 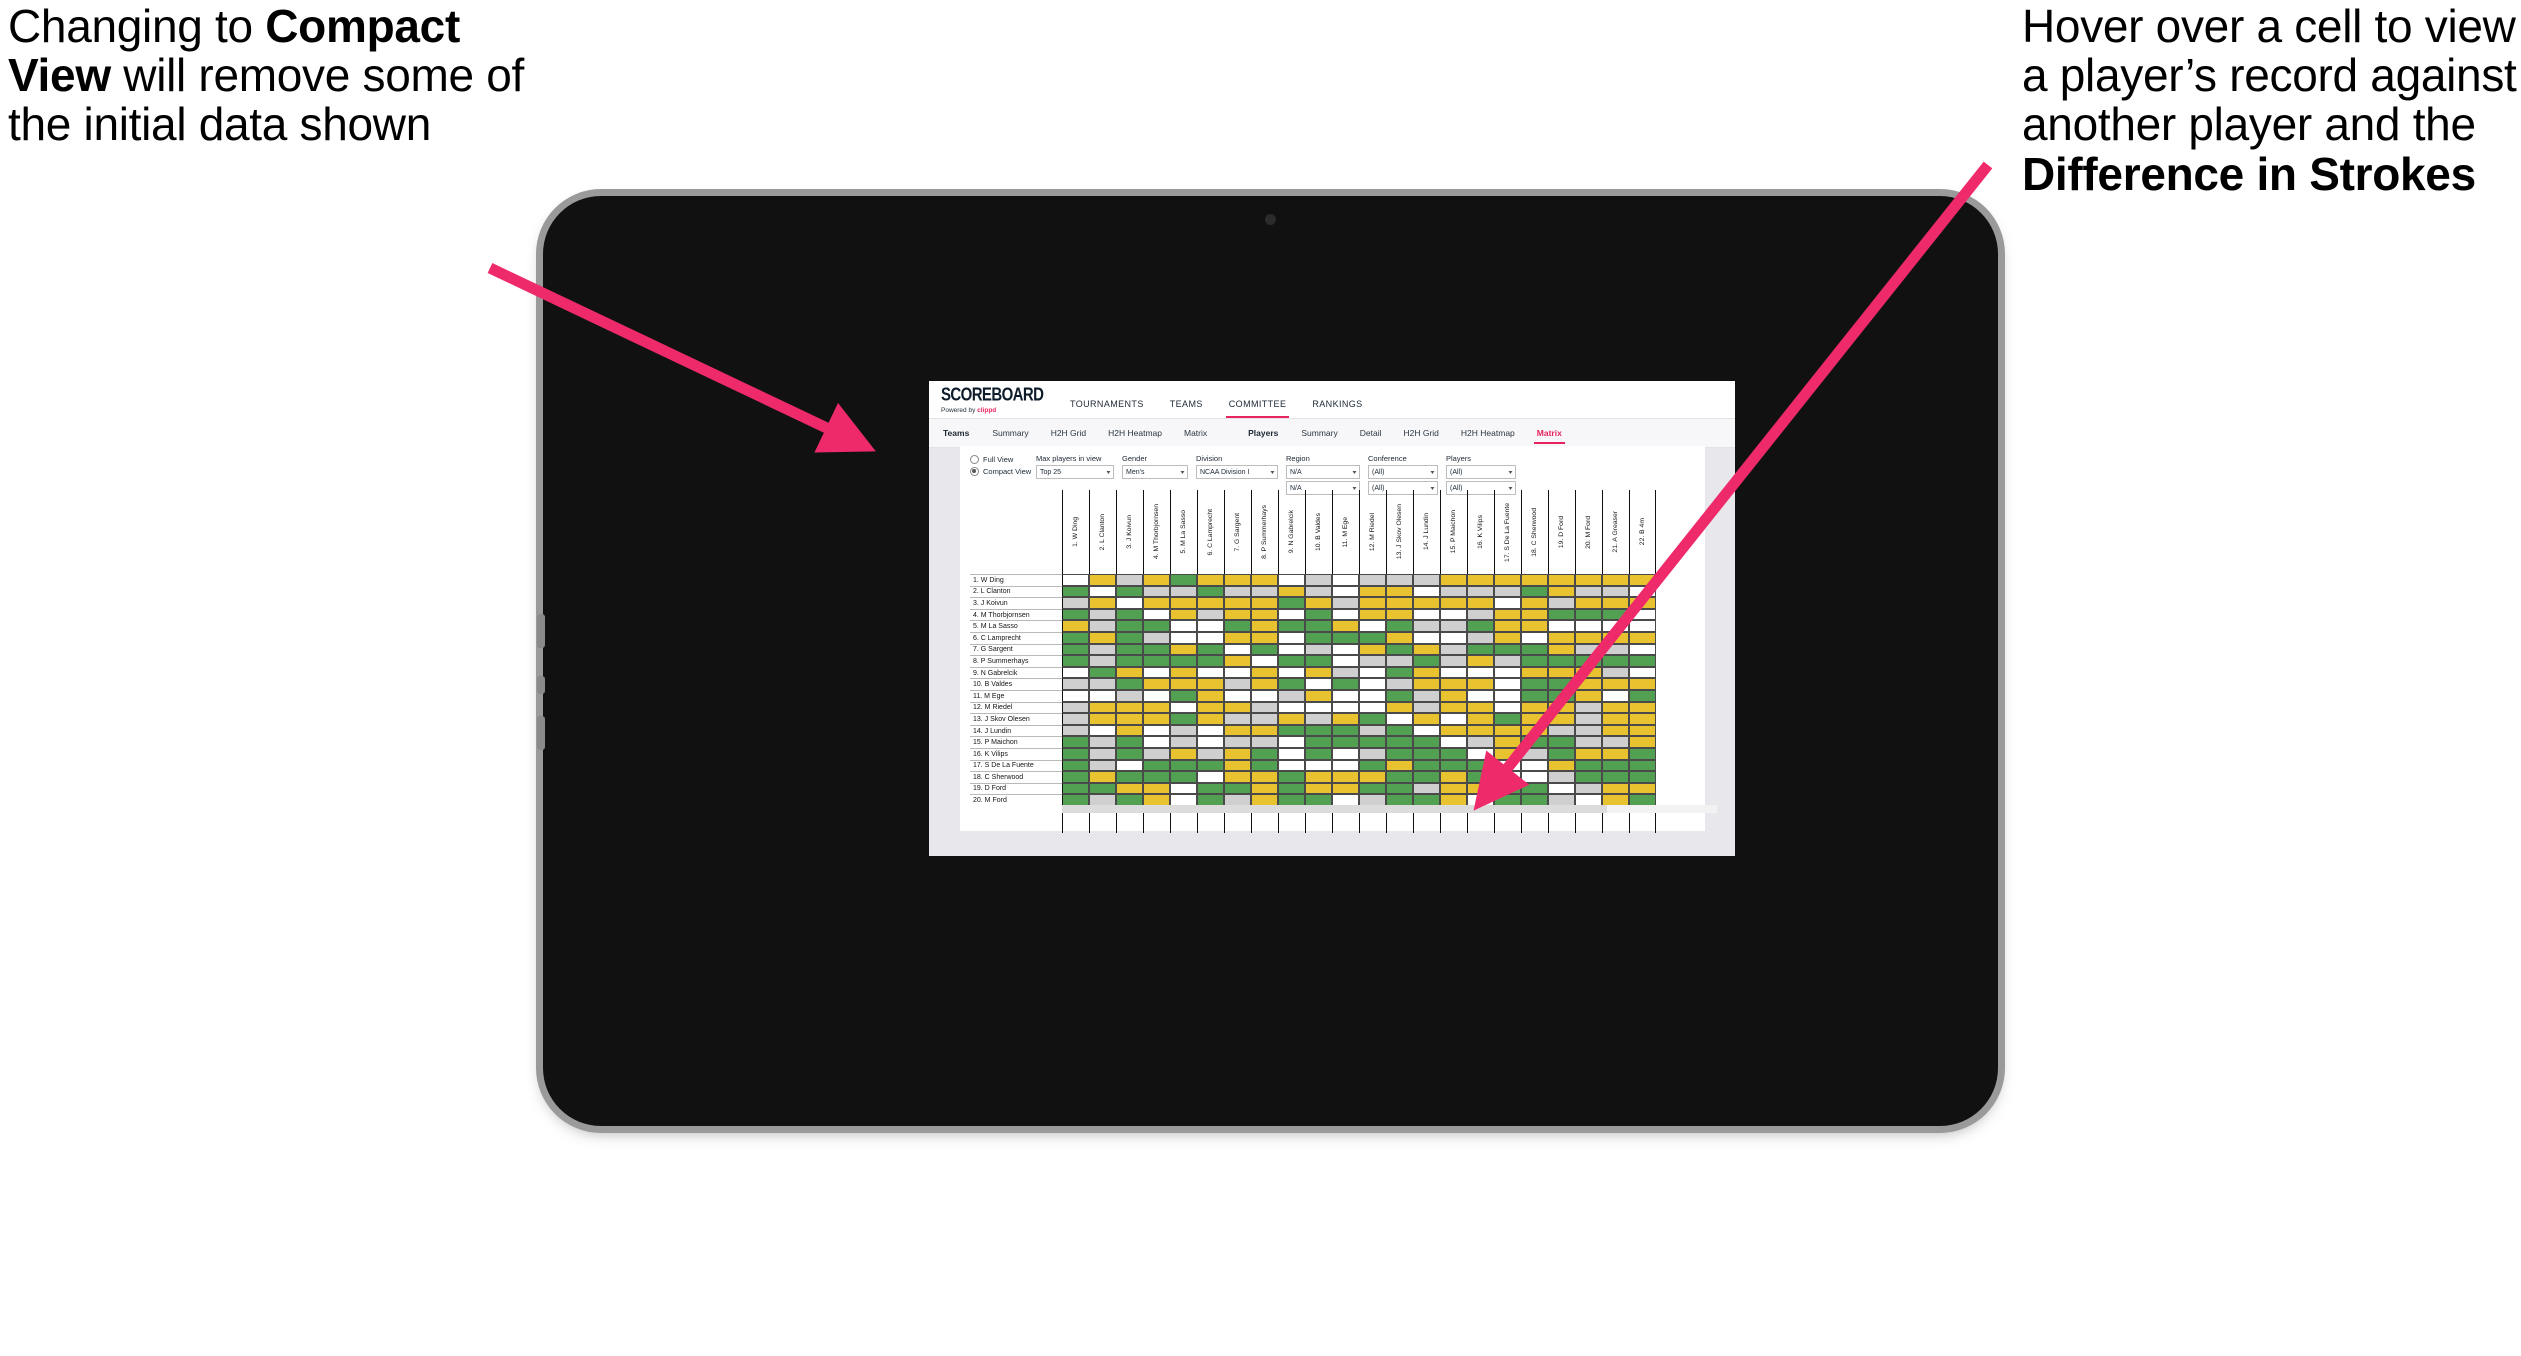 What do you see at coordinates (1323, 472) in the screenshot?
I see `filter-select-region-1: N/A ▾` at bounding box center [1323, 472].